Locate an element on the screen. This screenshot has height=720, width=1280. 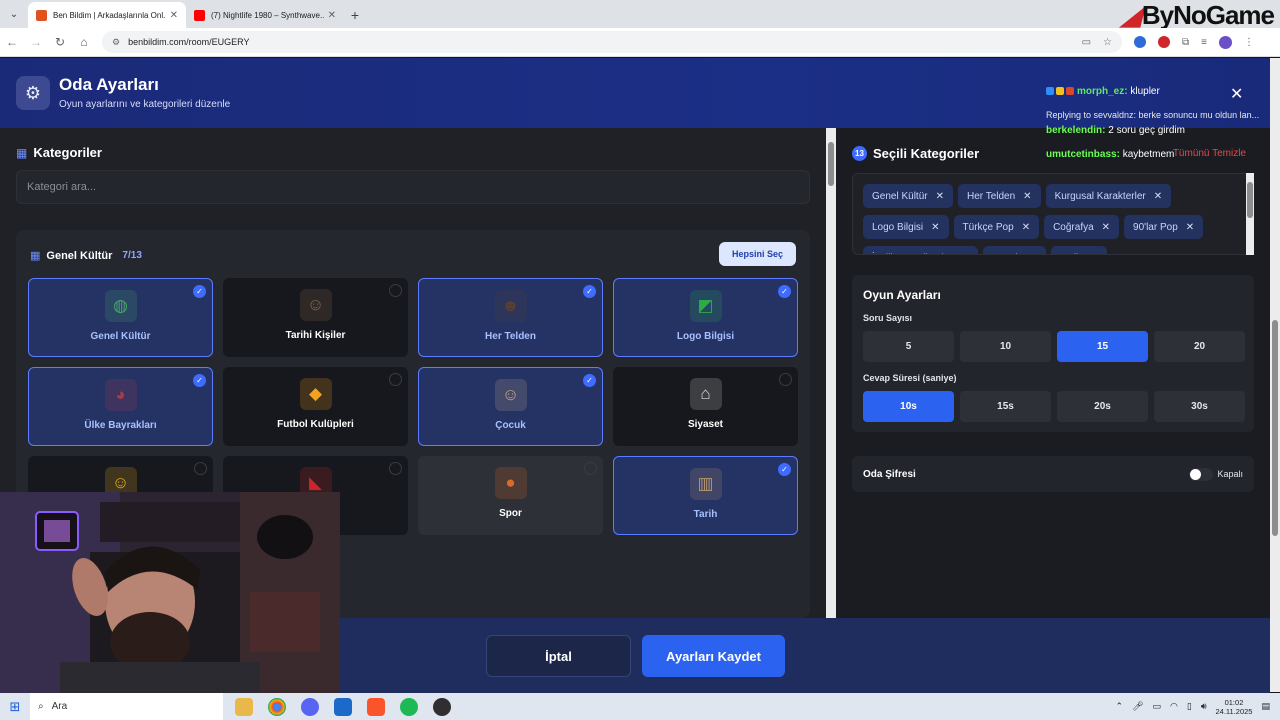
home-icon: ⌂ is located at coordinates (84, 42).